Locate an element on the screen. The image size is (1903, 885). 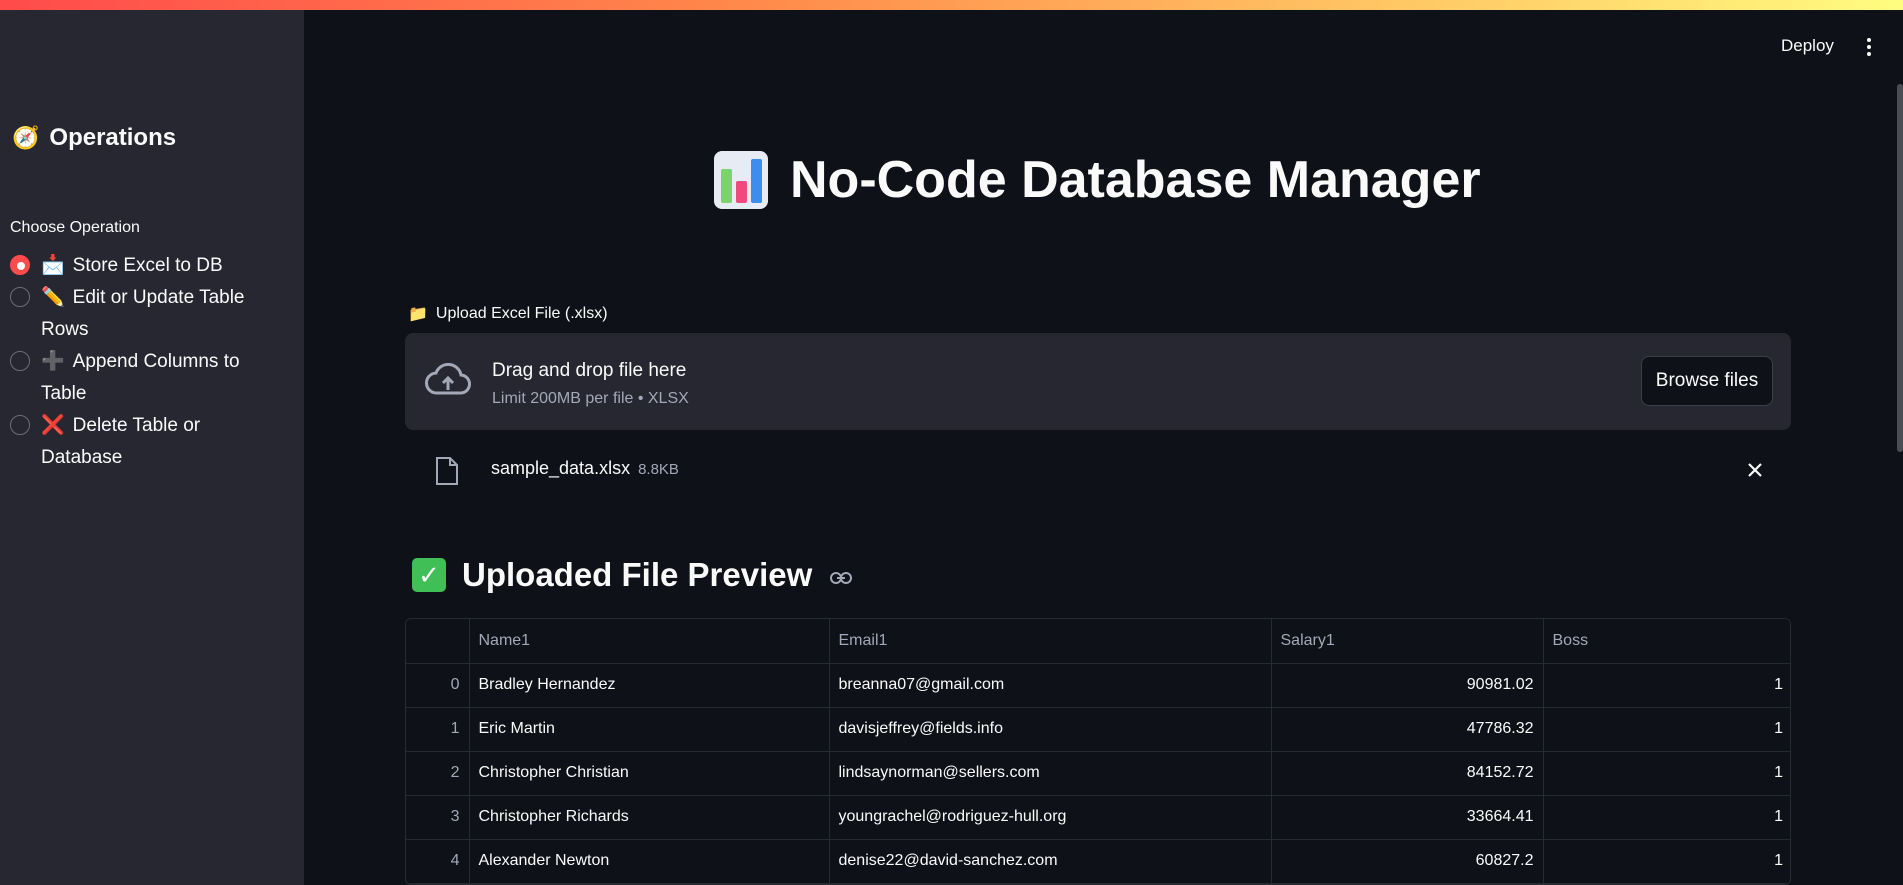
cell-salary: 90981.02 is located at coordinates (1407, 685).